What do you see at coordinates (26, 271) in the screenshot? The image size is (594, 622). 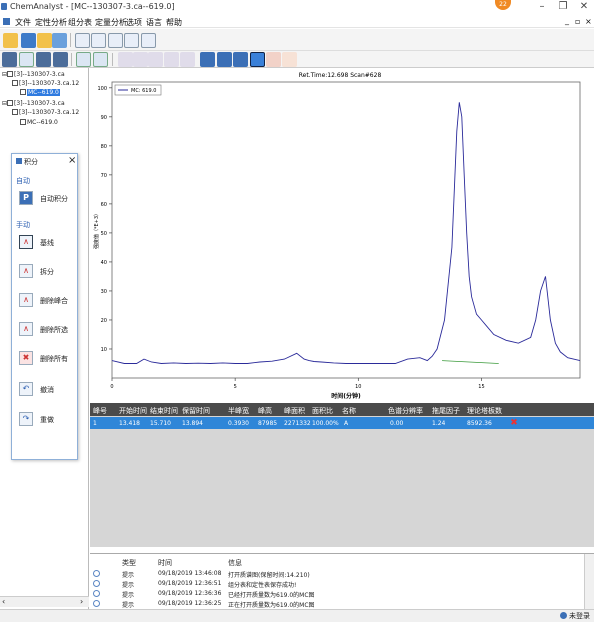 I see `split-peak-icon: ∧` at bounding box center [26, 271].